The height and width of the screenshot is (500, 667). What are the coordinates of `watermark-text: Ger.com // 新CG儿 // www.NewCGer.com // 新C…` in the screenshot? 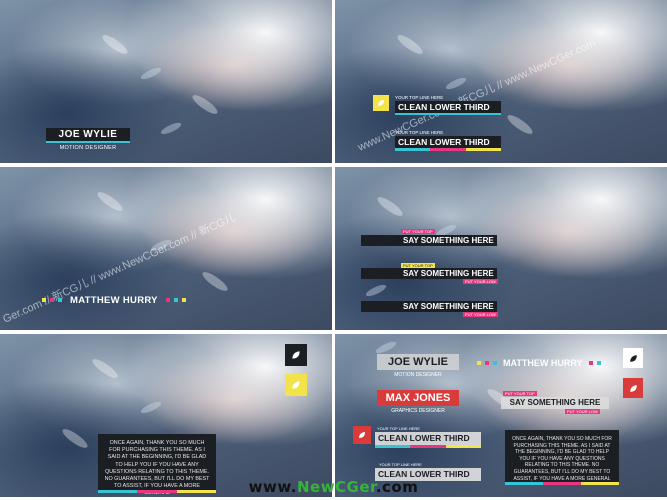 It's located at (119, 268).